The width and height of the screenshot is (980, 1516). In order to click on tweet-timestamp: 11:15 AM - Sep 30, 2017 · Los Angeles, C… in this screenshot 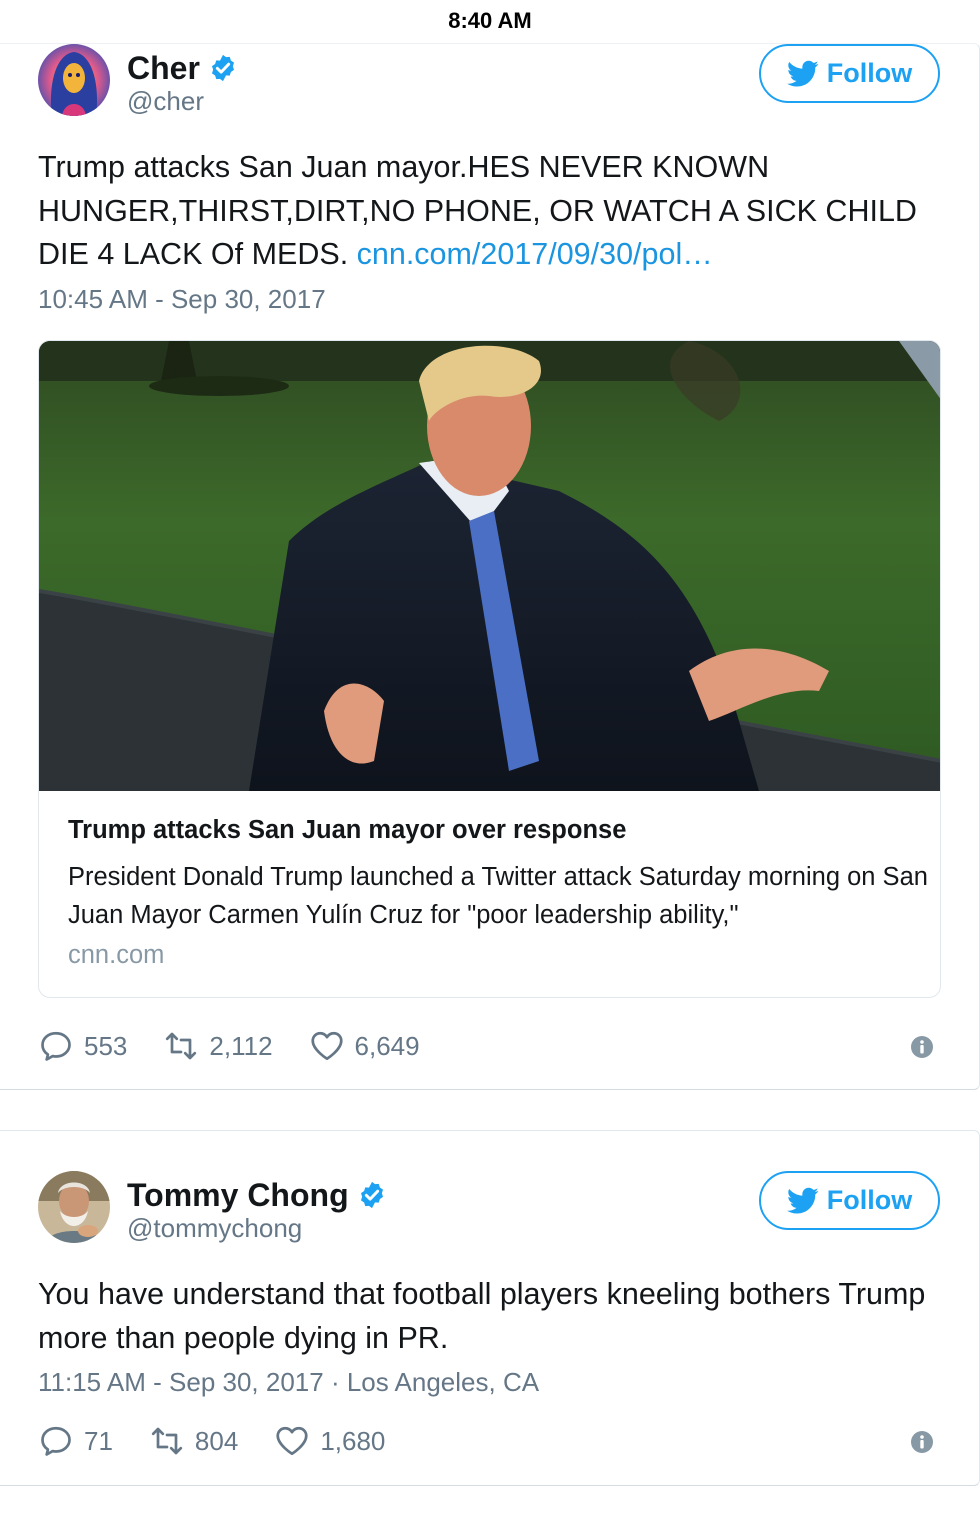, I will do `click(288, 1382)`.